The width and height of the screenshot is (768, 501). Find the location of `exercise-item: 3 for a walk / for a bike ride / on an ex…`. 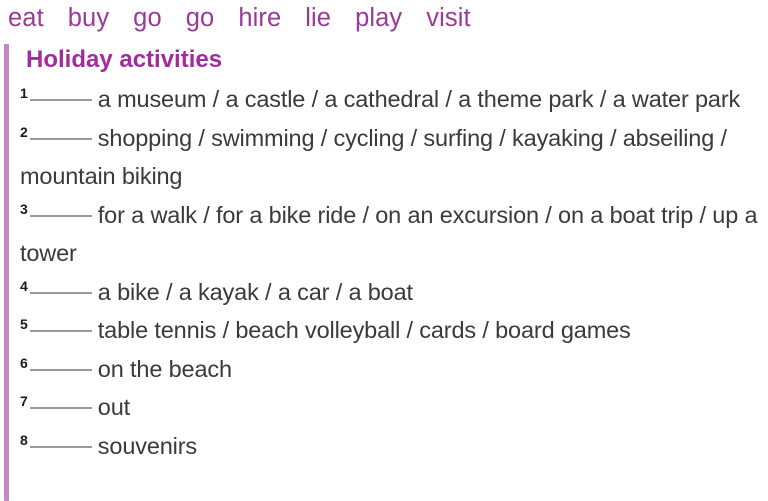

exercise-item: 3 for a walk / for a bike ride / on an ex… is located at coordinates (394, 234).